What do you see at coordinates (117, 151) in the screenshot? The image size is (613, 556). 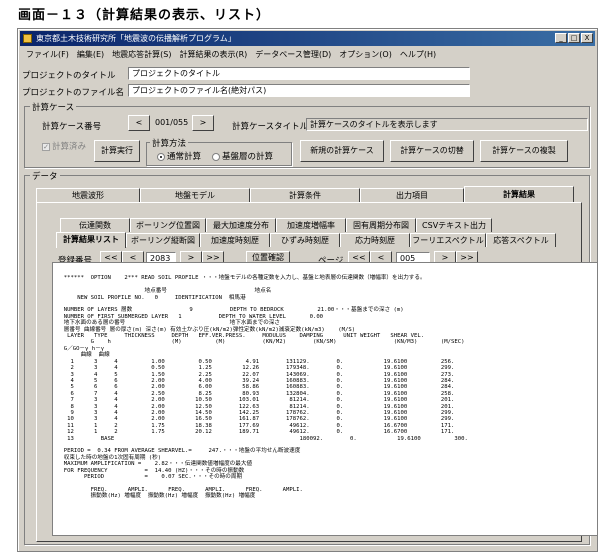 I see `run-button: 計算実行` at bounding box center [117, 151].